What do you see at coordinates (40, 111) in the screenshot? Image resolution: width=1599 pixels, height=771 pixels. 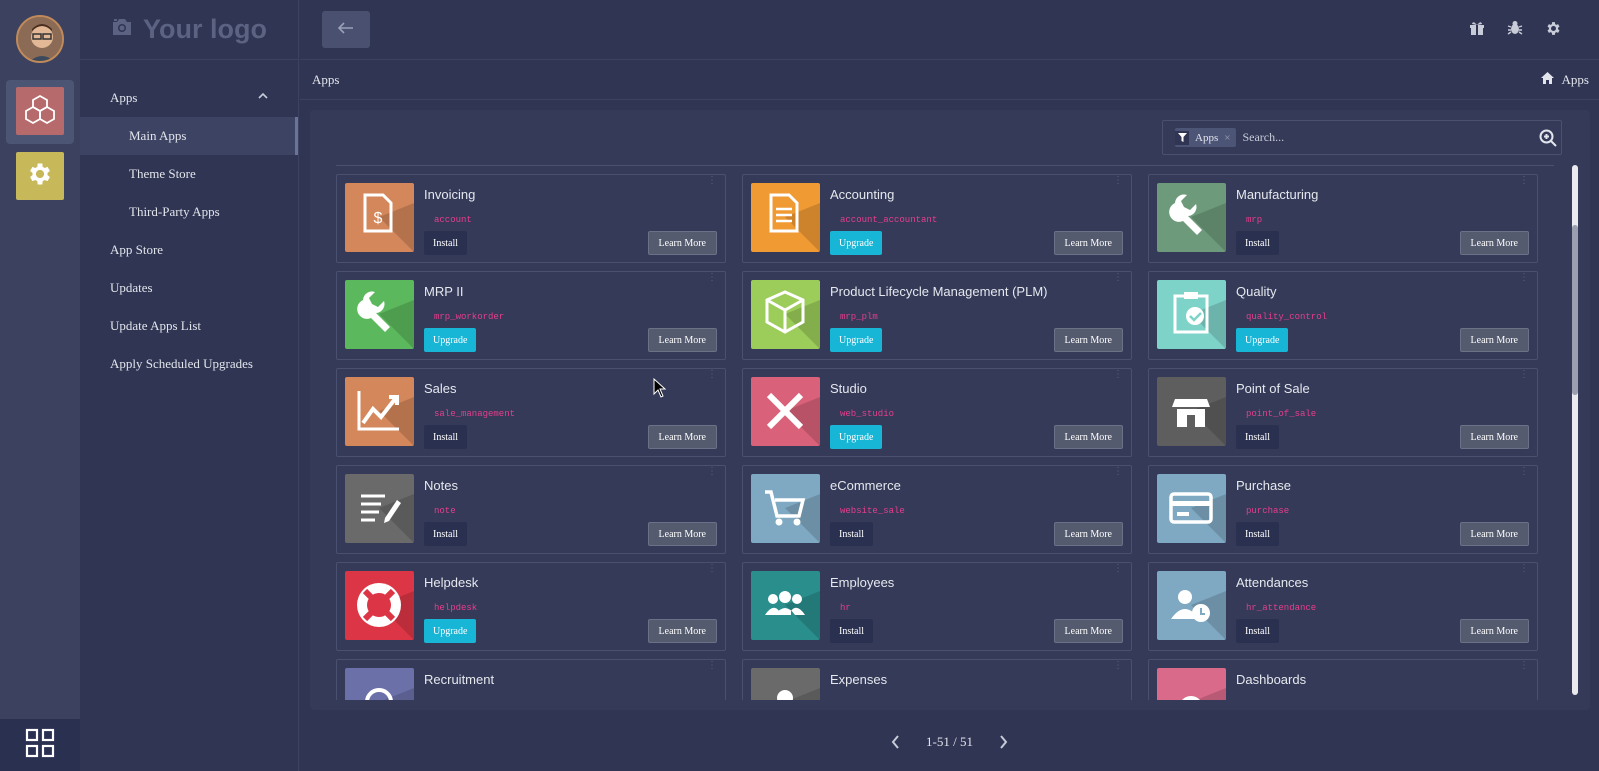 I see `apps-module-button` at bounding box center [40, 111].